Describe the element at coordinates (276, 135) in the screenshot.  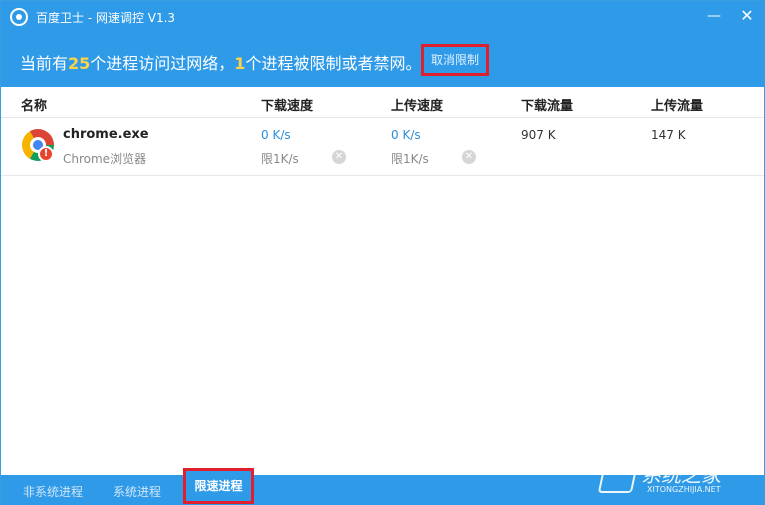
I see `download-speed: 0 K/s` at that location.